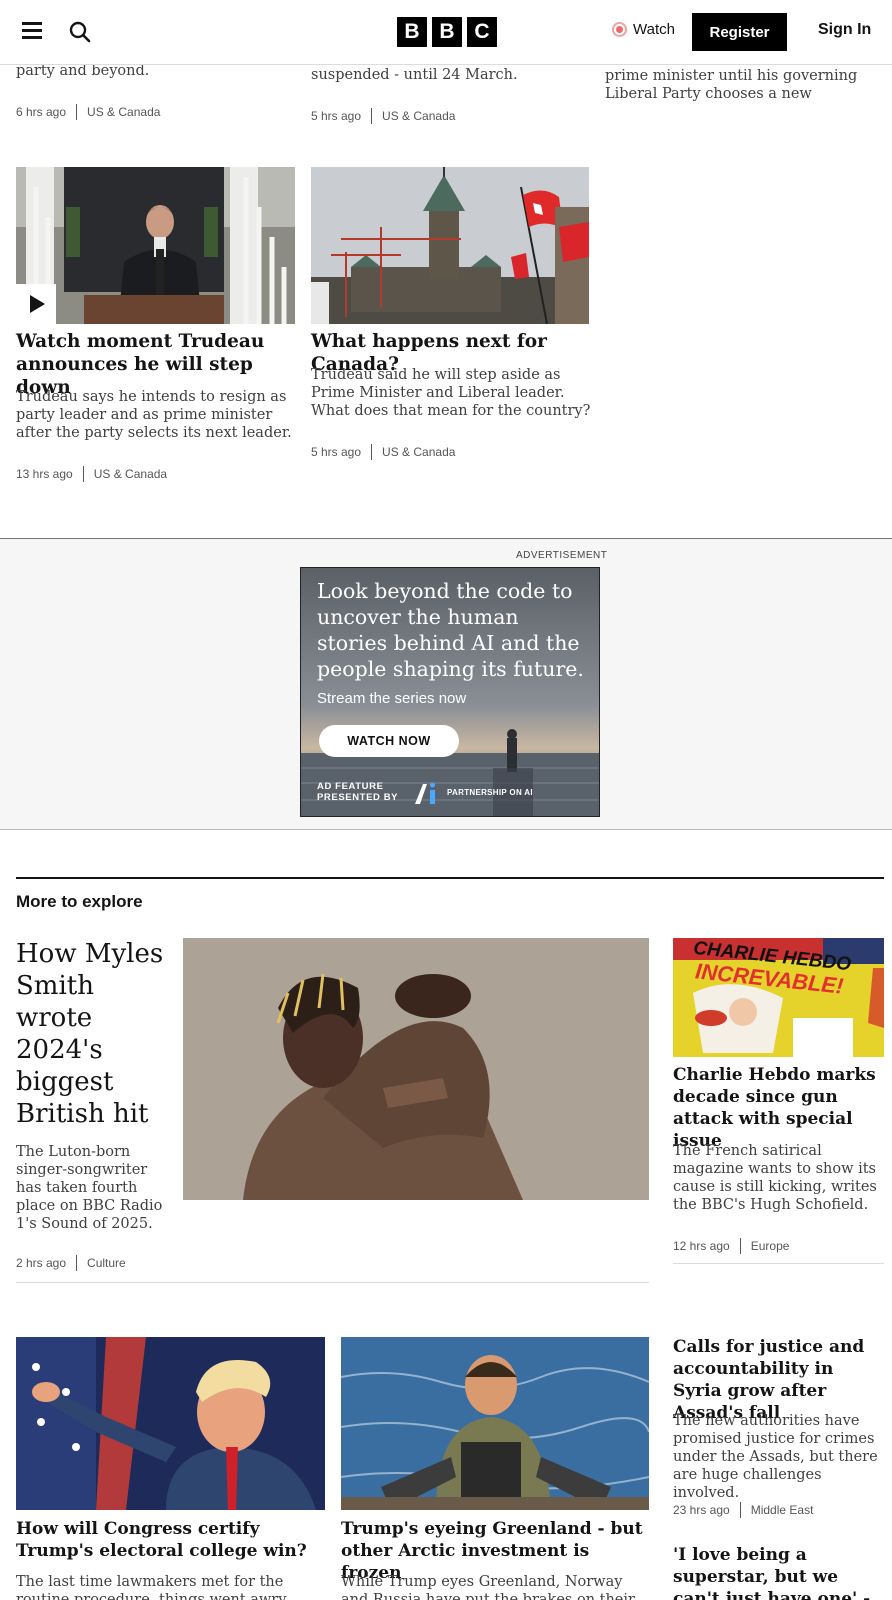 The width and height of the screenshot is (892, 1600). What do you see at coordinates (106, 1263) in the screenshot?
I see `section-link: Culture` at bounding box center [106, 1263].